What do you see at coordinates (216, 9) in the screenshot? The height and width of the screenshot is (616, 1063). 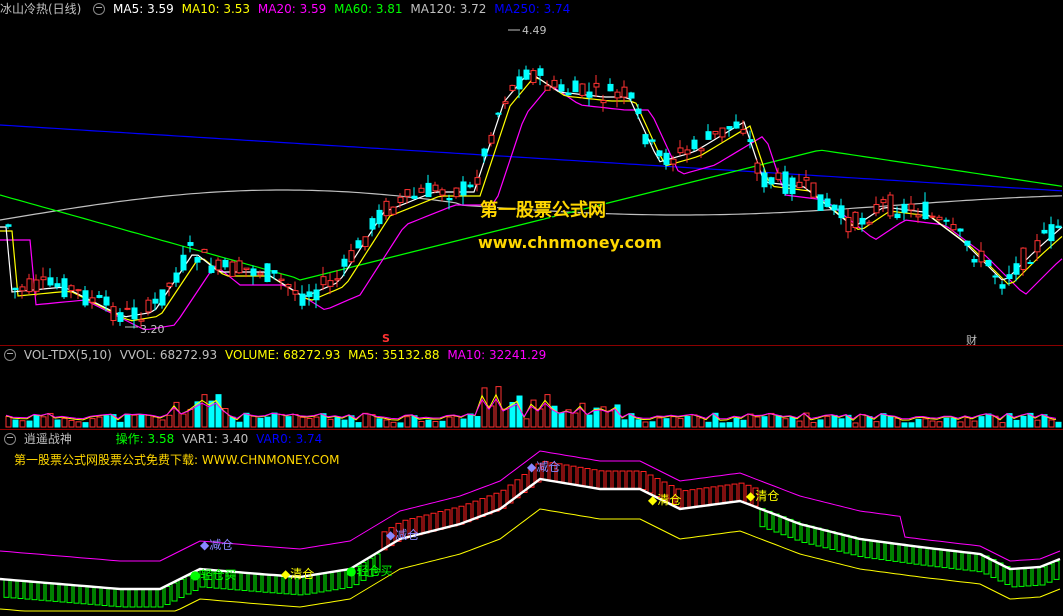 I see `ma10-value: MA10: 3.53` at bounding box center [216, 9].